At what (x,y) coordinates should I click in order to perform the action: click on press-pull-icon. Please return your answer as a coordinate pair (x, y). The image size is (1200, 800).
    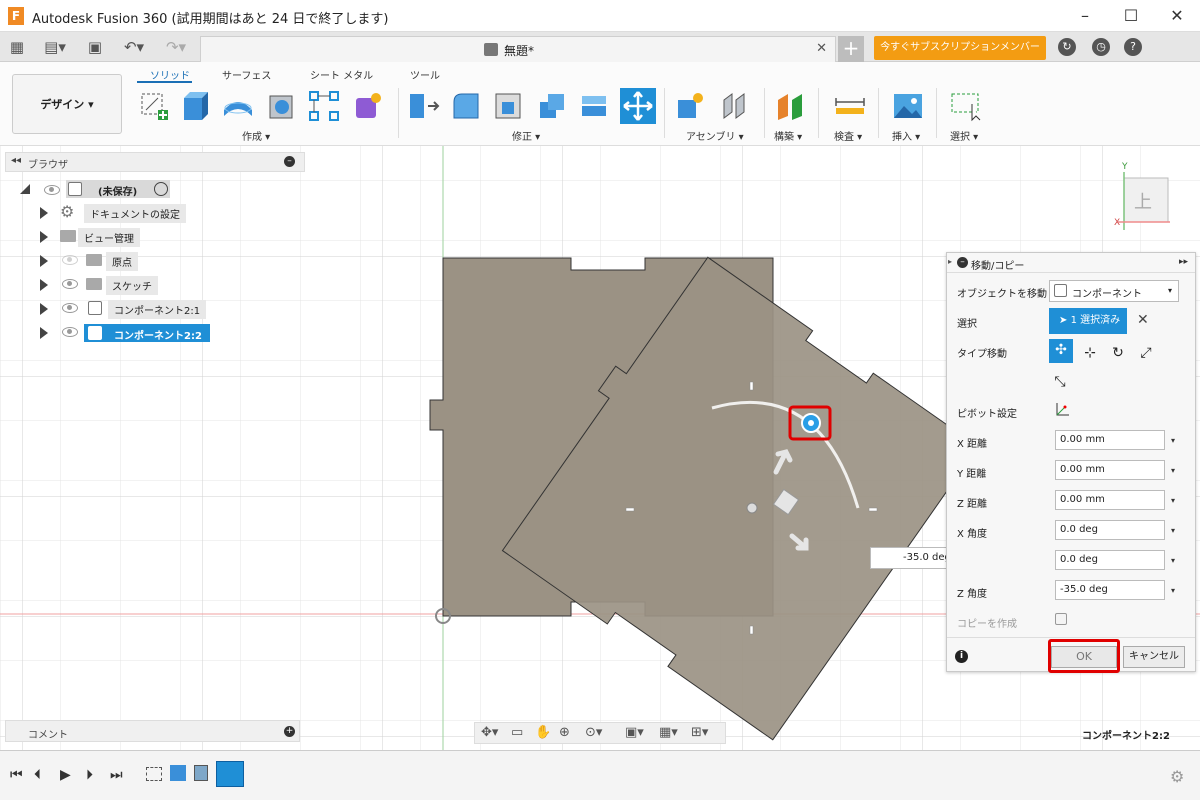
    Looking at the image, I should click on (424, 106).